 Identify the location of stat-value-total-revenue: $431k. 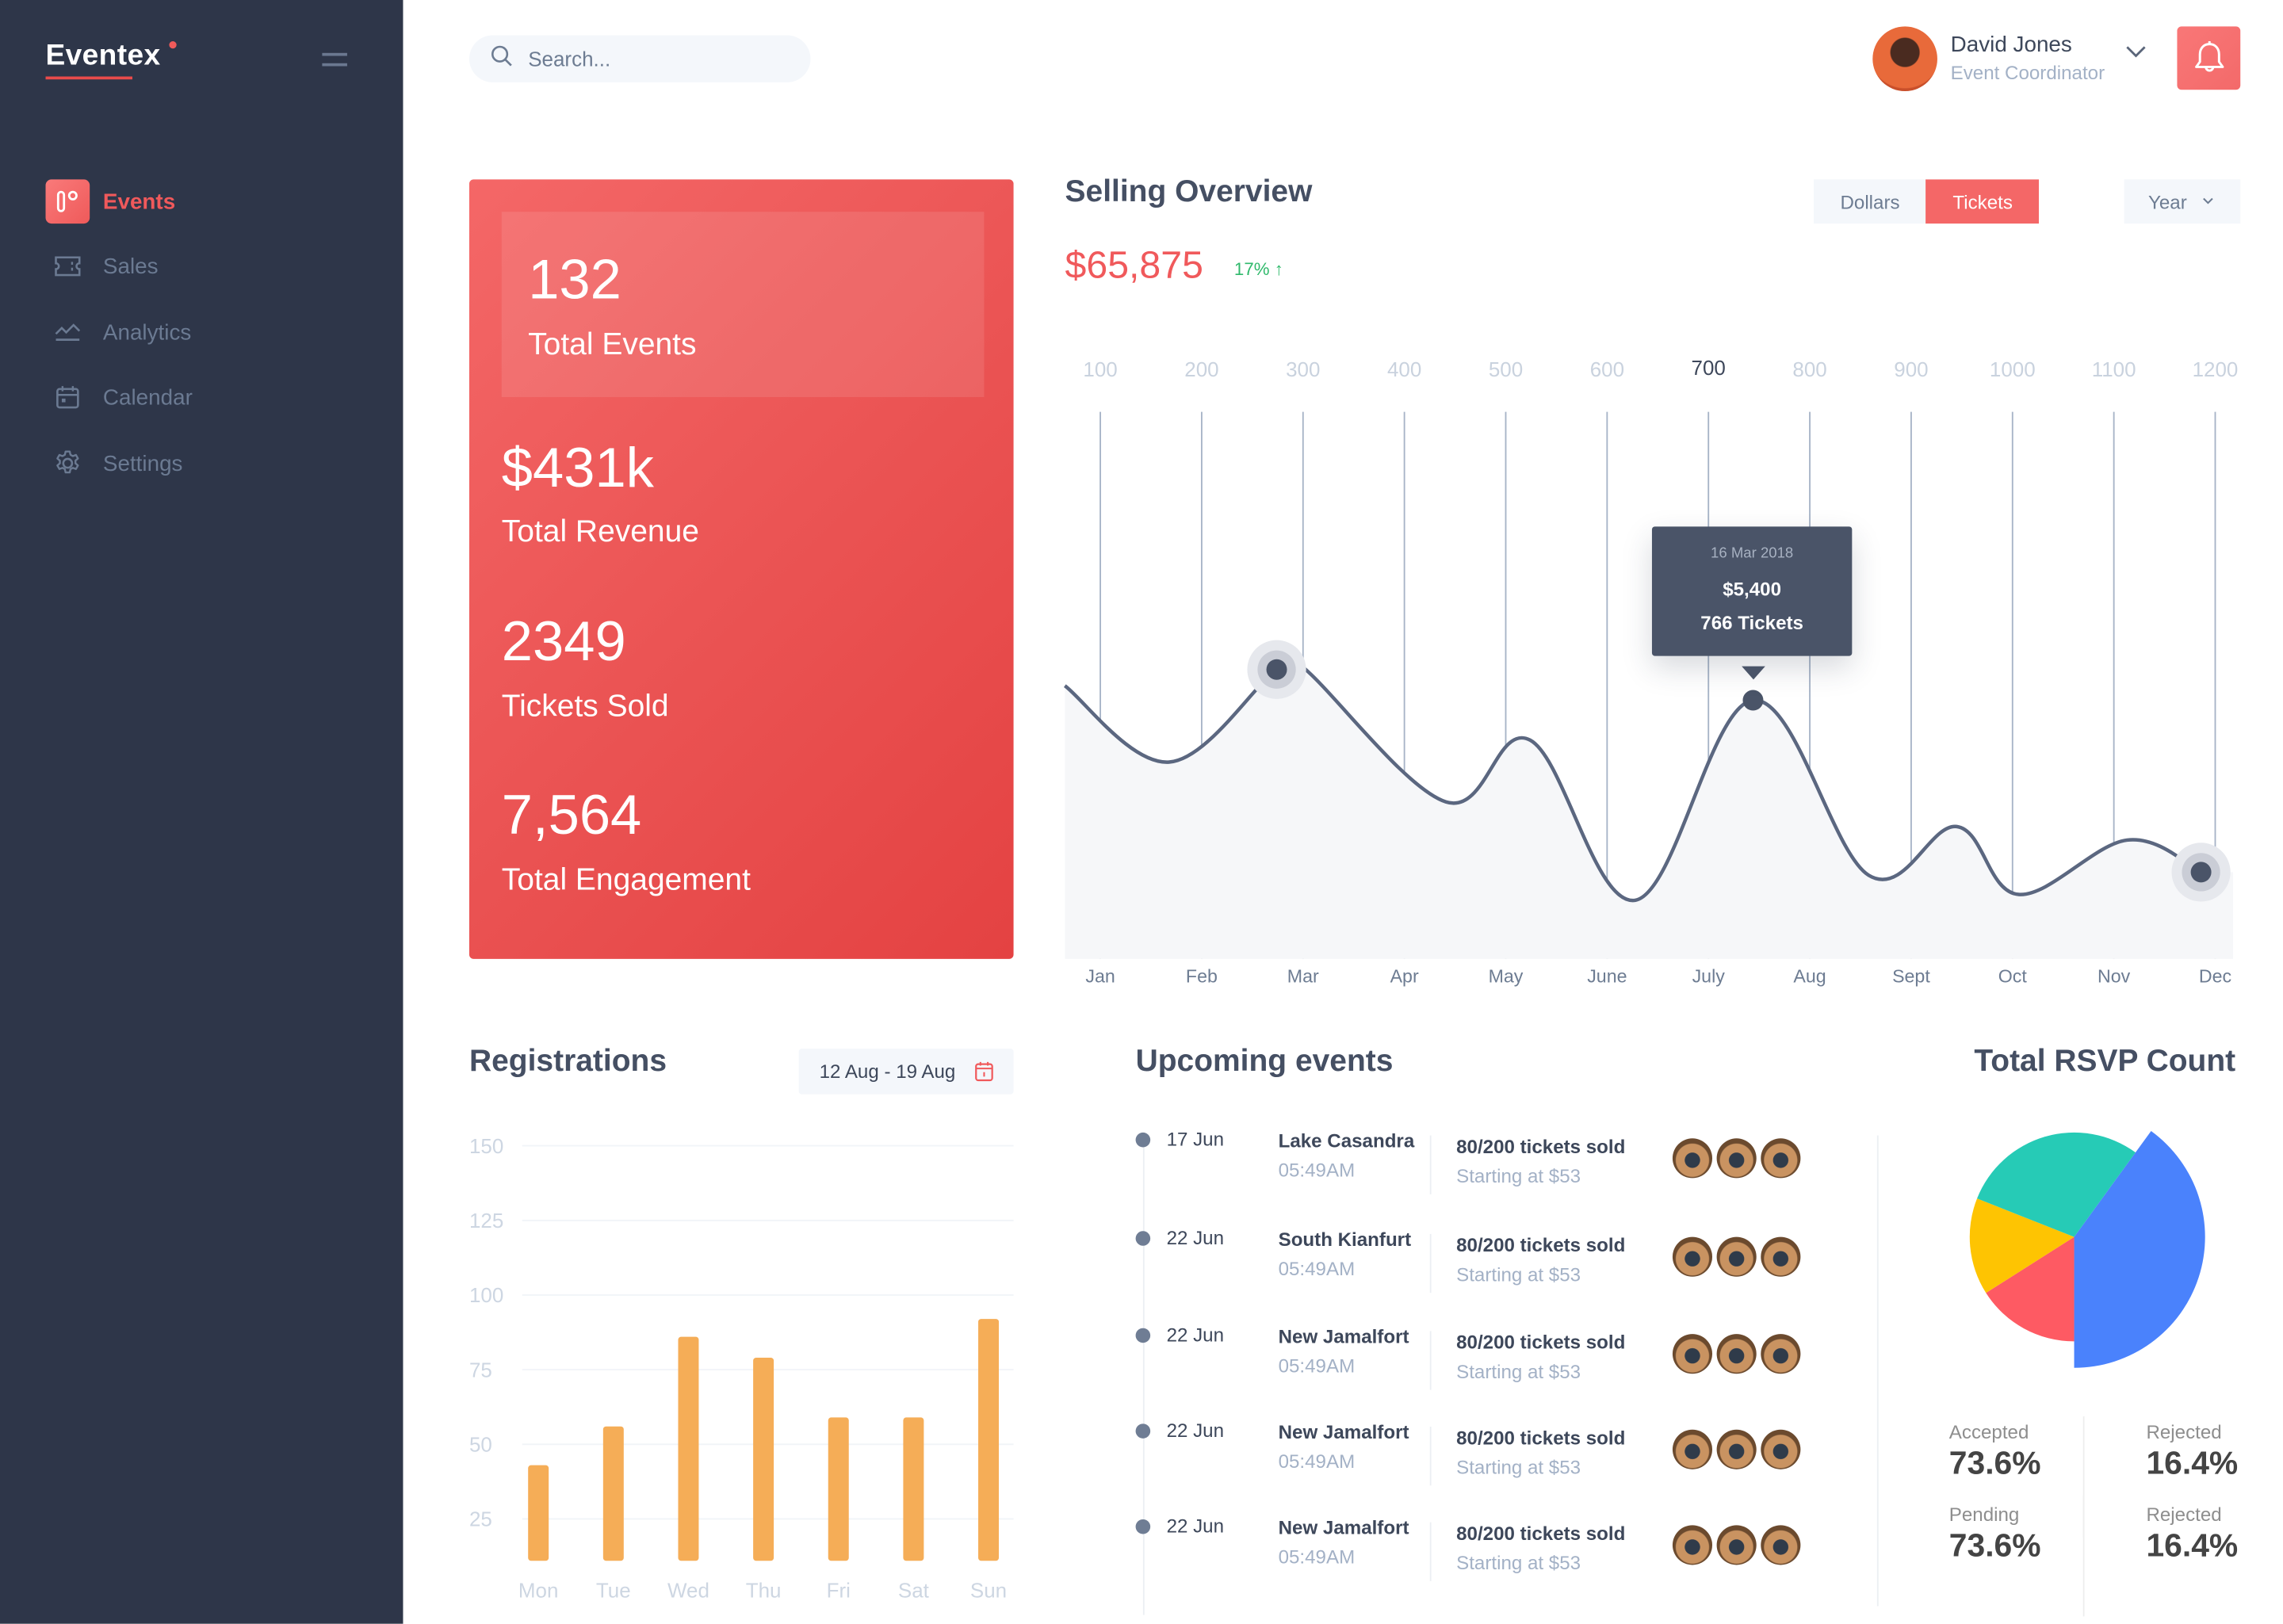
(577, 469).